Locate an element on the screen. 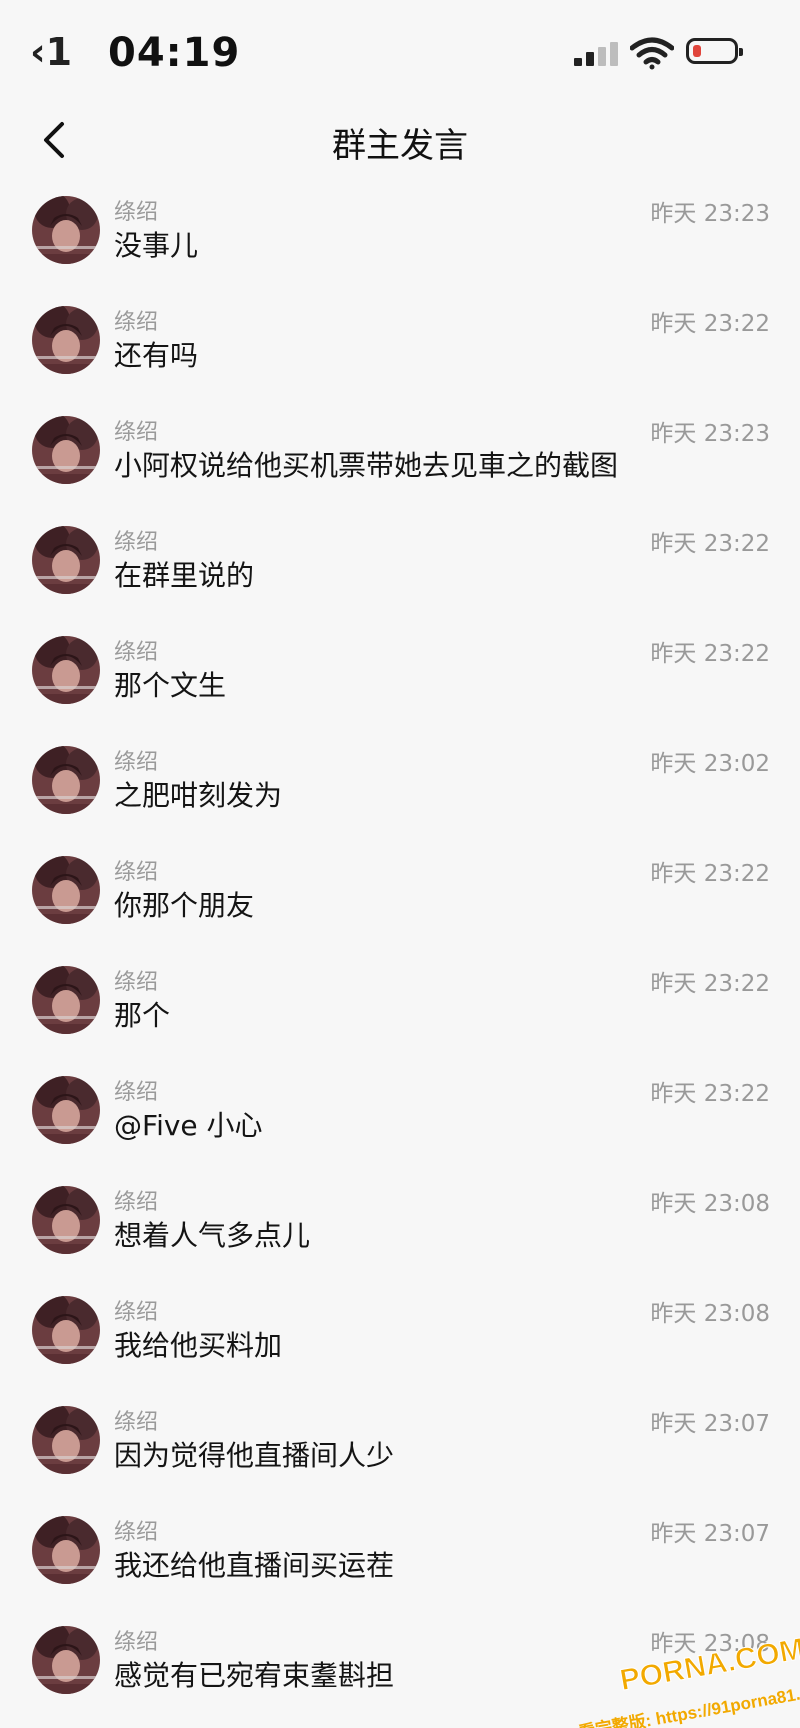 The width and height of the screenshot is (800, 1728). message-item: 绦绍 昨天 23:08 我给他买料加 is located at coordinates (400, 1335).